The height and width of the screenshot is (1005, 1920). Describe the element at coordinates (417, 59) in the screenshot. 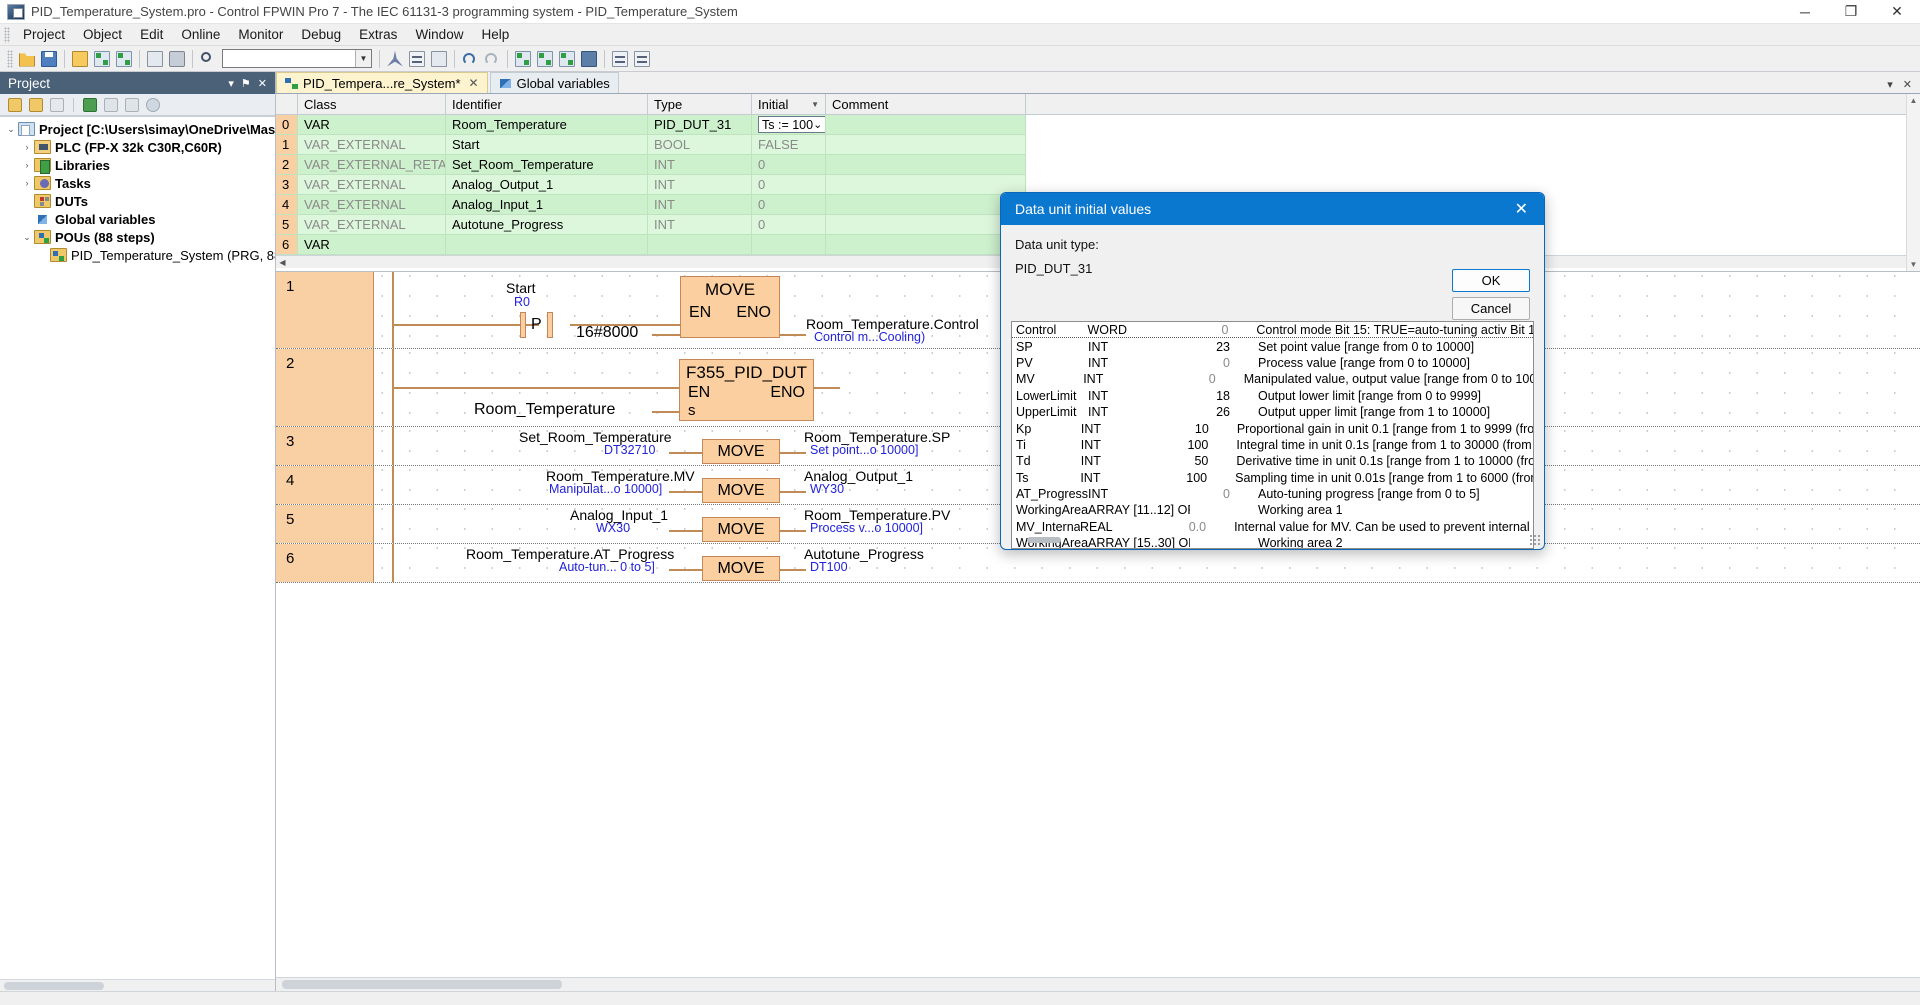

I see `copy-button` at that location.